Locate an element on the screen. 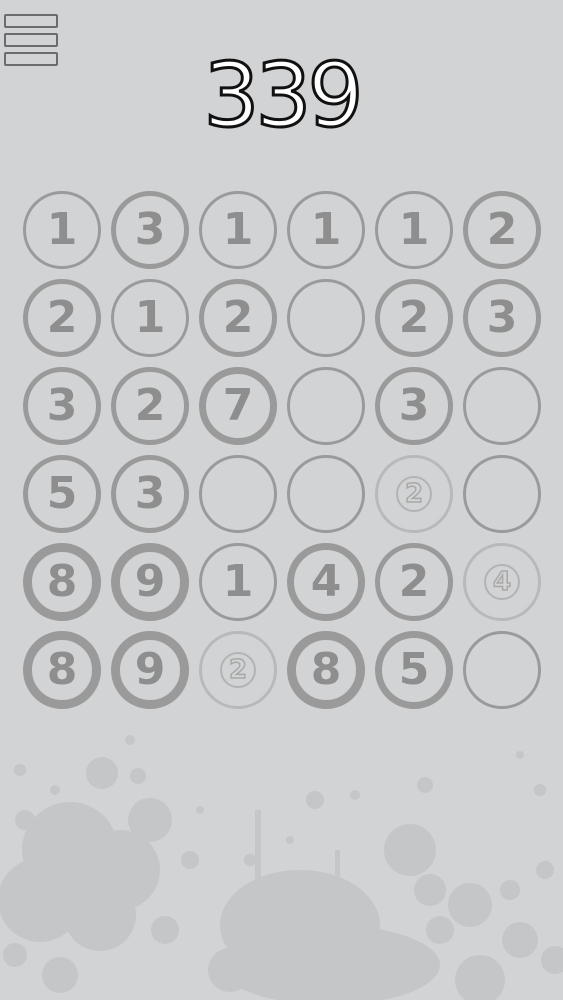  board-cell: 7 is located at coordinates (238, 406).